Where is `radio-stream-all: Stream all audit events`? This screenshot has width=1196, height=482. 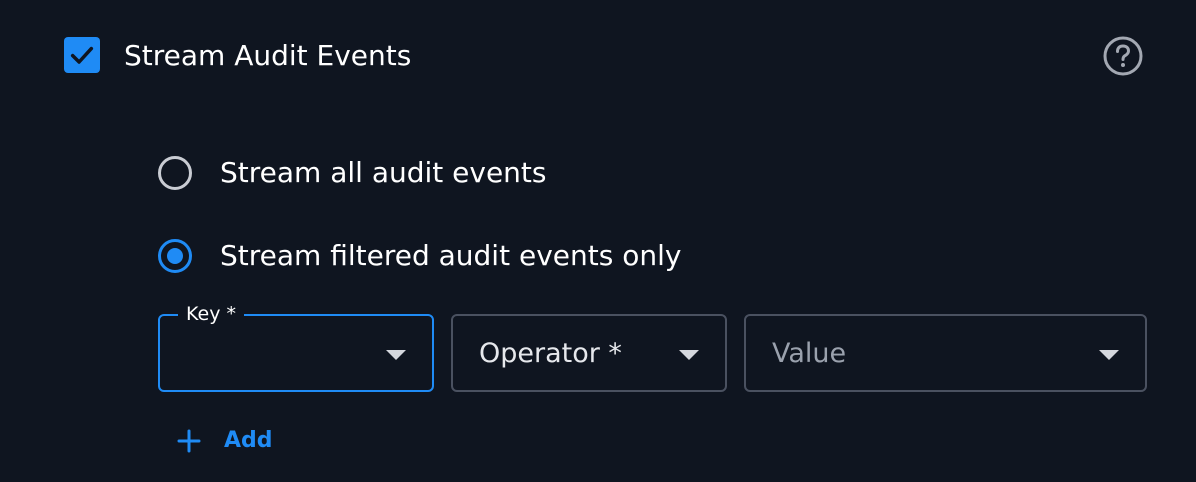
radio-stream-all: Stream all audit events is located at coordinates (352, 173).